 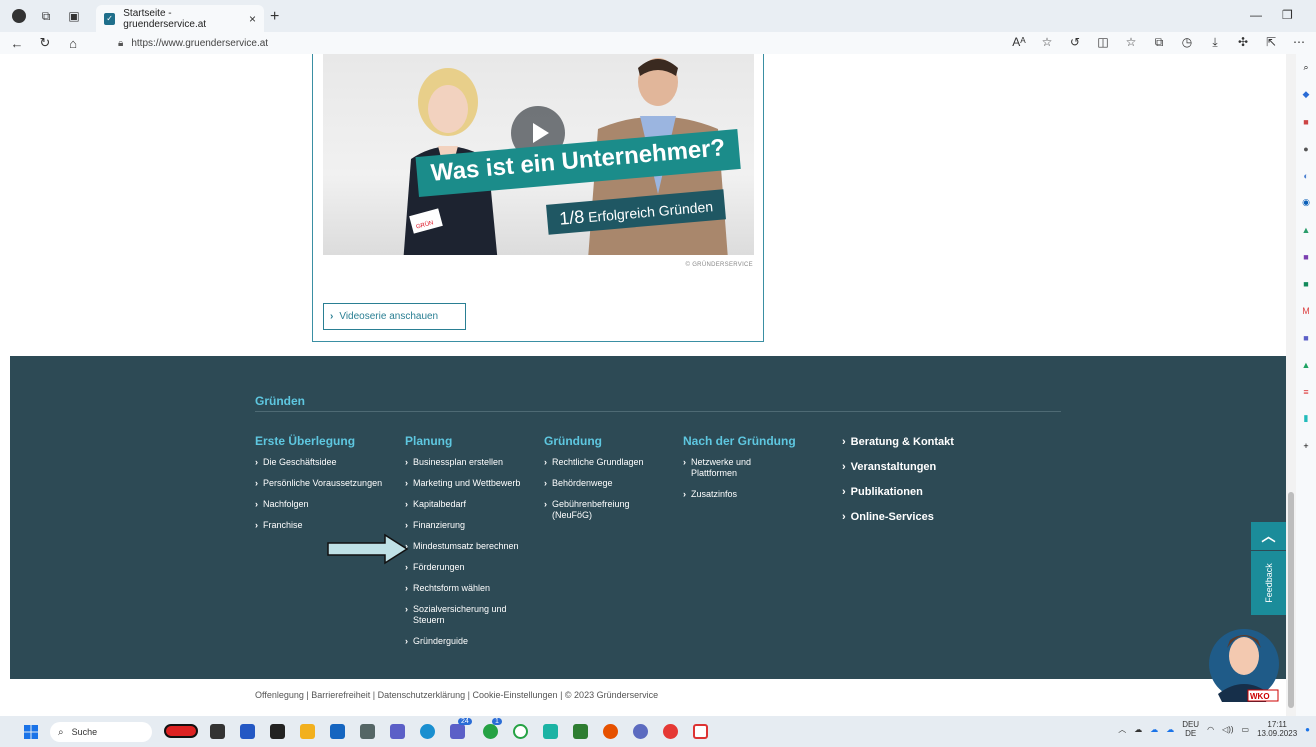 What do you see at coordinates (1306, 94) in the screenshot?
I see `sidebar-app-icon: ◆` at bounding box center [1306, 94].